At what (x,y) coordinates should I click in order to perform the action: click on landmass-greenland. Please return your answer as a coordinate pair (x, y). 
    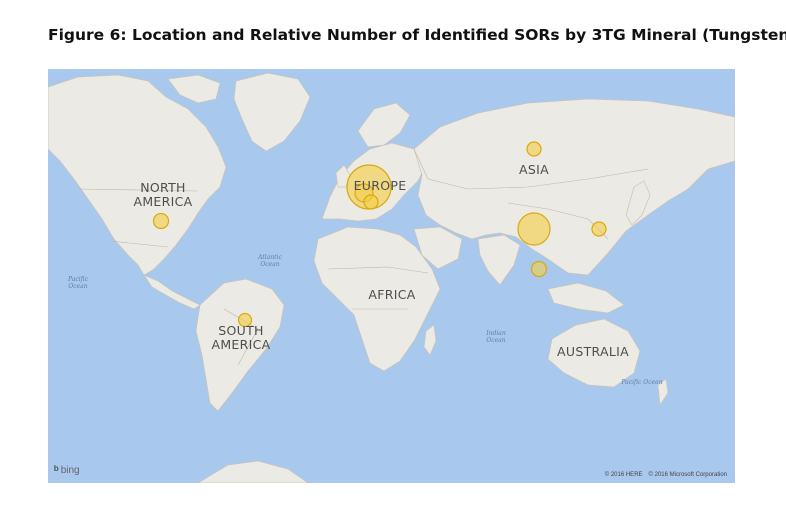
    Looking at the image, I should click on (272, 112).